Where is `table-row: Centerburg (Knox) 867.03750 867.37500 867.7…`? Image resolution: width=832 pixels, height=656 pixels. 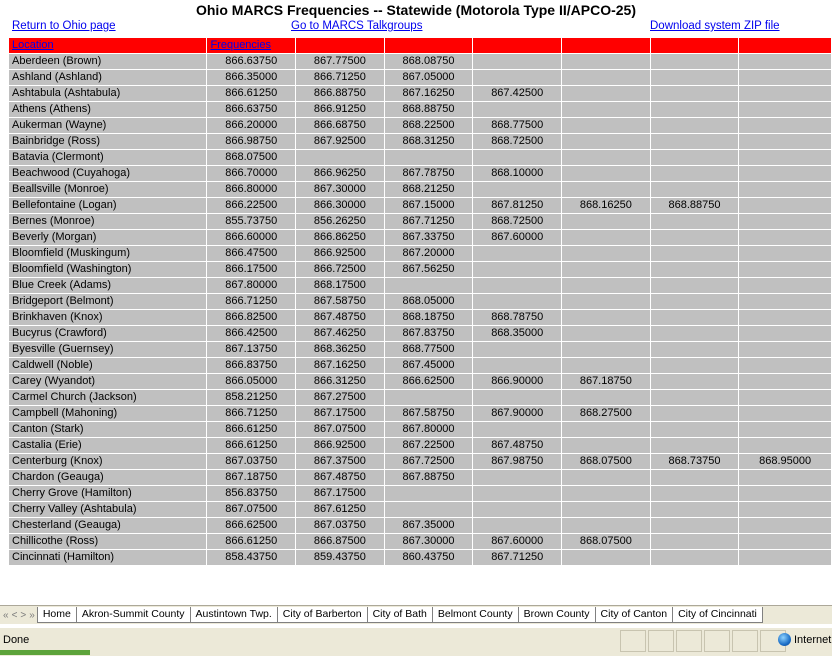 table-row: Centerburg (Knox) 867.03750 867.37500 867.7… is located at coordinates (420, 461).